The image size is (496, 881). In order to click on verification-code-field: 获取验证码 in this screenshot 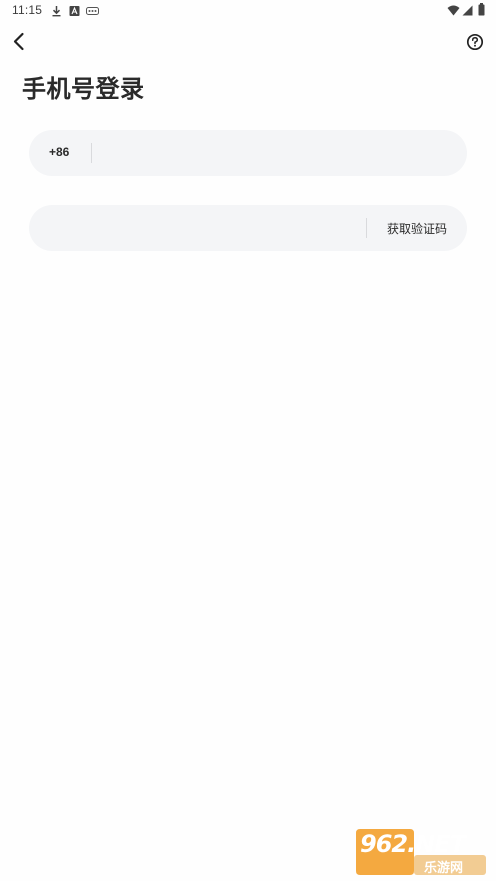, I will do `click(248, 228)`.